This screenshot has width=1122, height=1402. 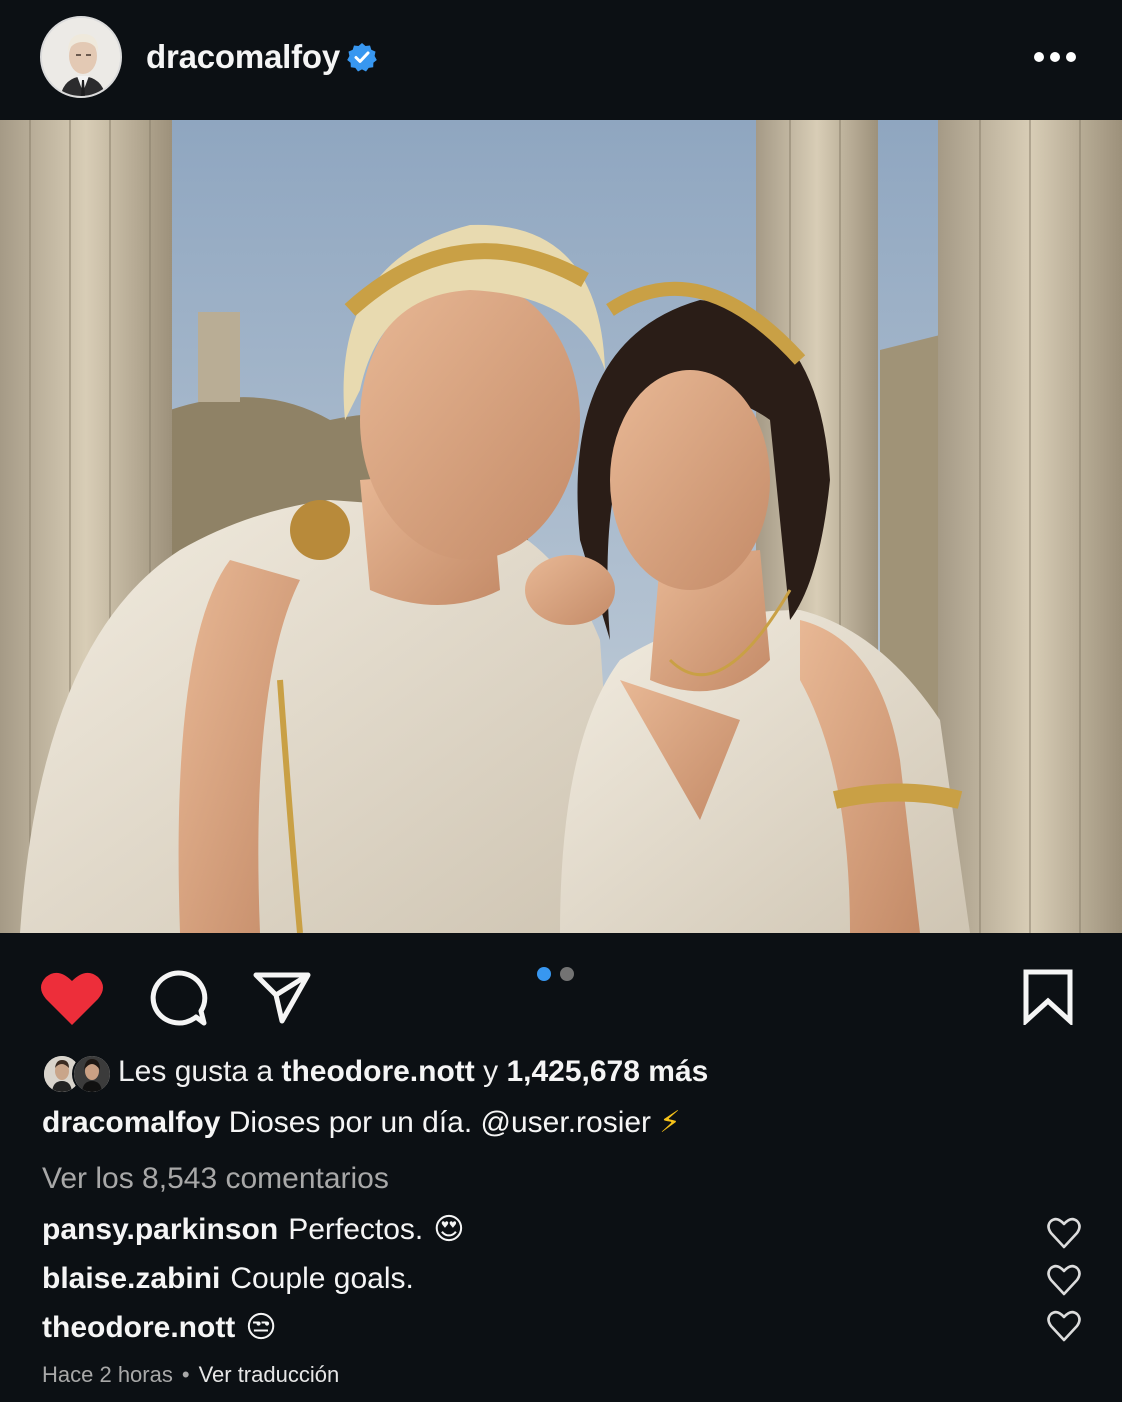 I want to click on comment-row: theodore.nott 😒, so click(x=159, y=1327).